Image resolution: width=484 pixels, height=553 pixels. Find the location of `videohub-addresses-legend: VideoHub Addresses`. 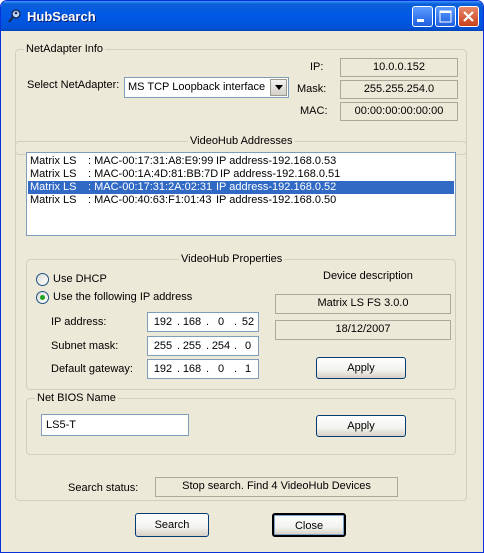

videohub-addresses-legend: VideoHub Addresses is located at coordinates (241, 141).